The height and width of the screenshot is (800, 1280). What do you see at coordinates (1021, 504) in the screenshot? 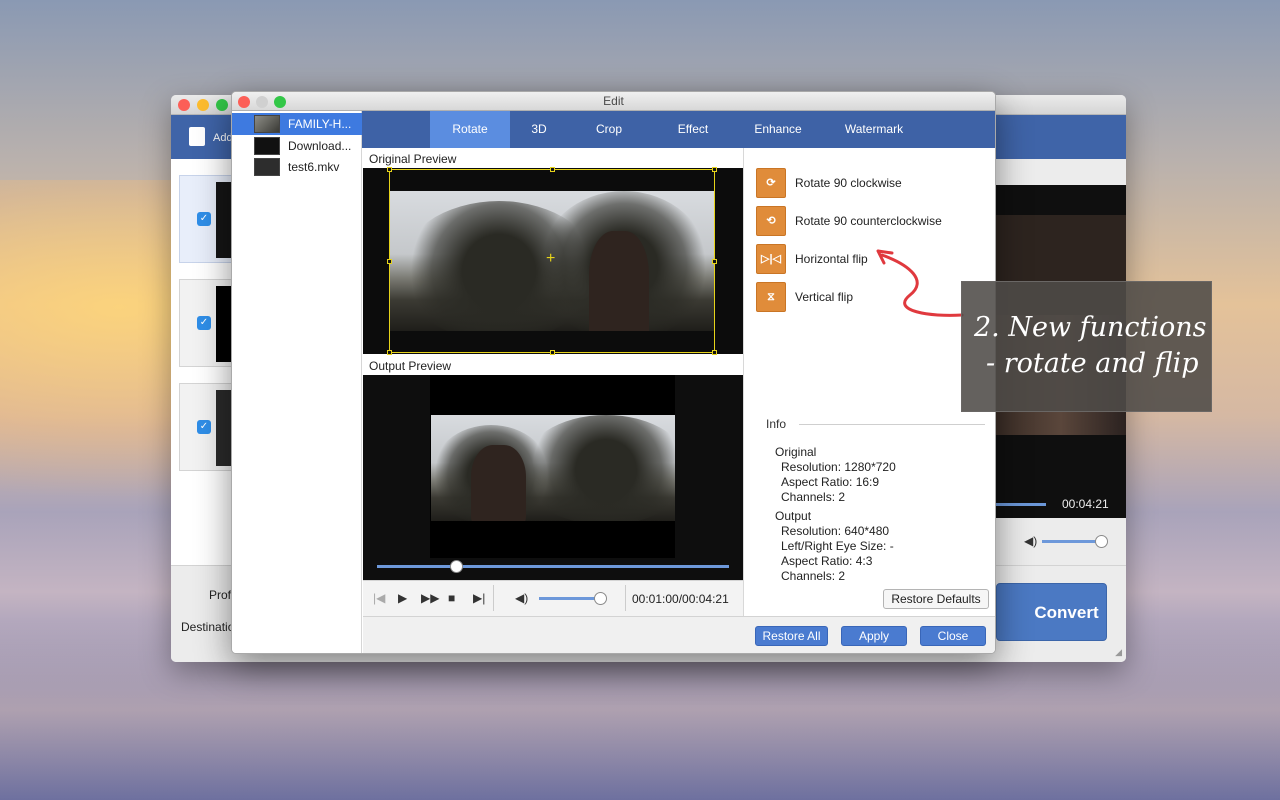
I see `main-progress-bar` at bounding box center [1021, 504].